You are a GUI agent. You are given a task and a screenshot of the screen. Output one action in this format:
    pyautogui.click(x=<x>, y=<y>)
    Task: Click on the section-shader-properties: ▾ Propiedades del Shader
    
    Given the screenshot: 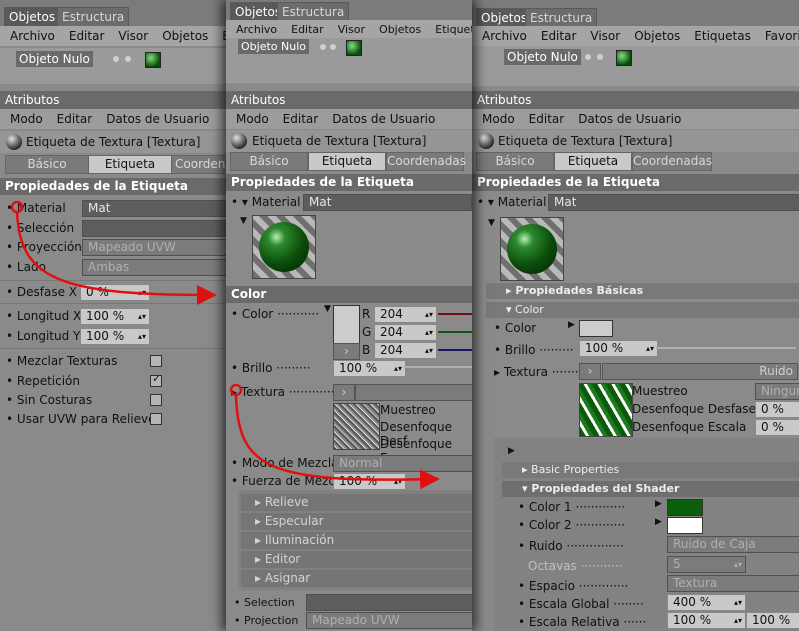 What is the action you would take?
    pyautogui.click(x=650, y=489)
    